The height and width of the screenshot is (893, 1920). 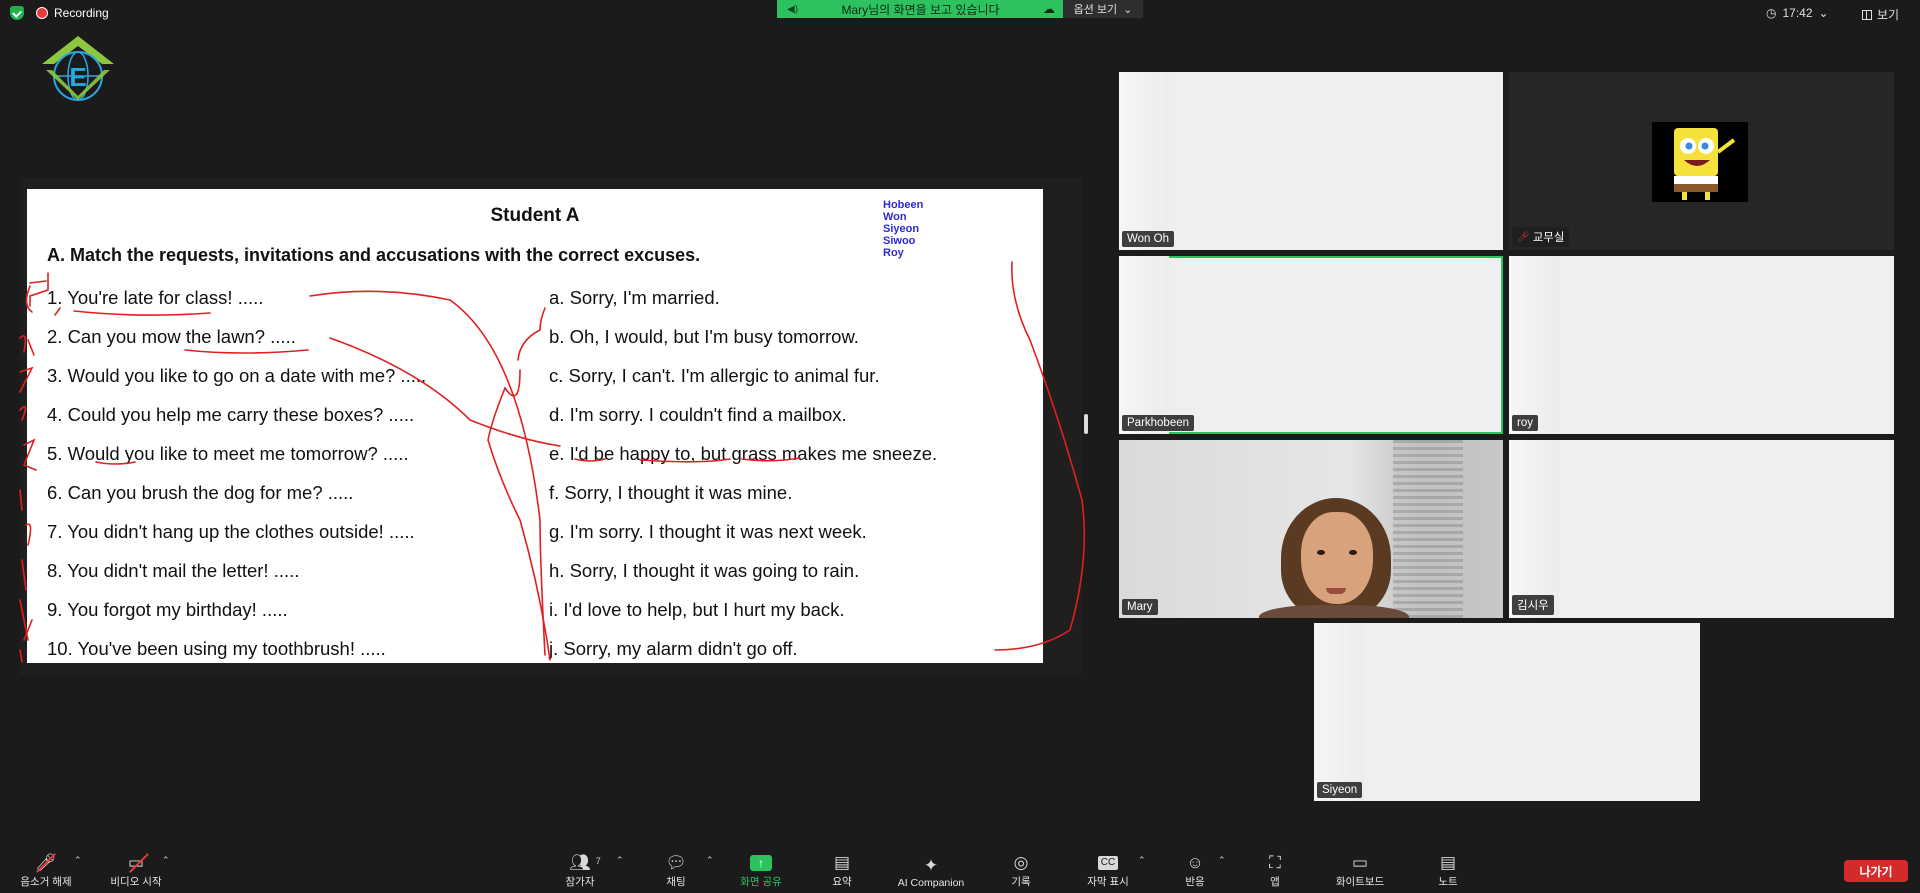 I want to click on speaker-icon: ◀), so click(x=793, y=9).